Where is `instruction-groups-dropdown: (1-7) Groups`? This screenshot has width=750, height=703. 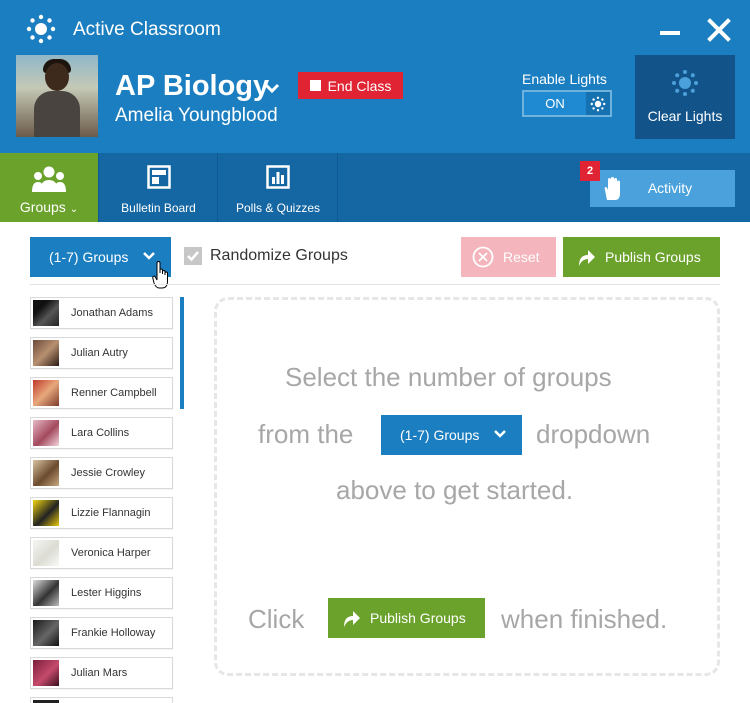 instruction-groups-dropdown: (1-7) Groups is located at coordinates (451, 435).